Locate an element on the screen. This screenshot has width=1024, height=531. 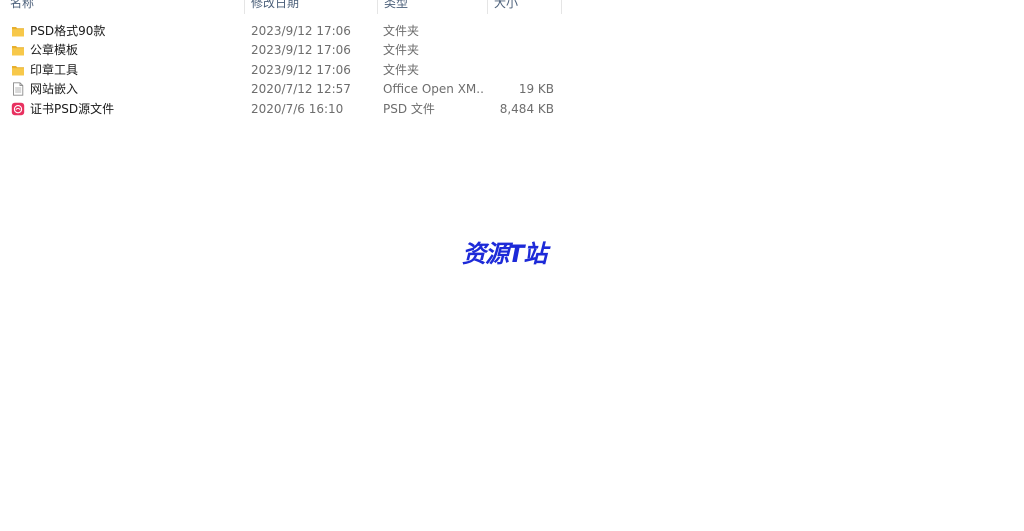
file-row: 印章工具 2023/9/12 17:06 文件夹 is located at coordinates (281, 70).